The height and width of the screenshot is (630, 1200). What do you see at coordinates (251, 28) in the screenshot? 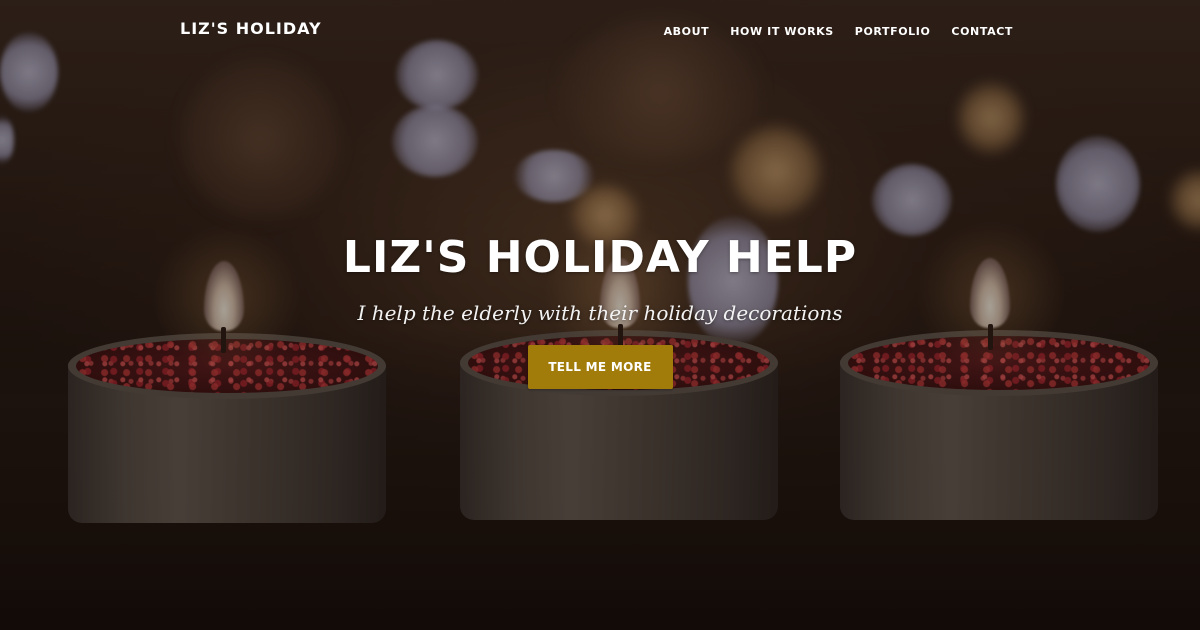
I see `brand-logo-link: LIZ'S HOLIDAY` at bounding box center [251, 28].